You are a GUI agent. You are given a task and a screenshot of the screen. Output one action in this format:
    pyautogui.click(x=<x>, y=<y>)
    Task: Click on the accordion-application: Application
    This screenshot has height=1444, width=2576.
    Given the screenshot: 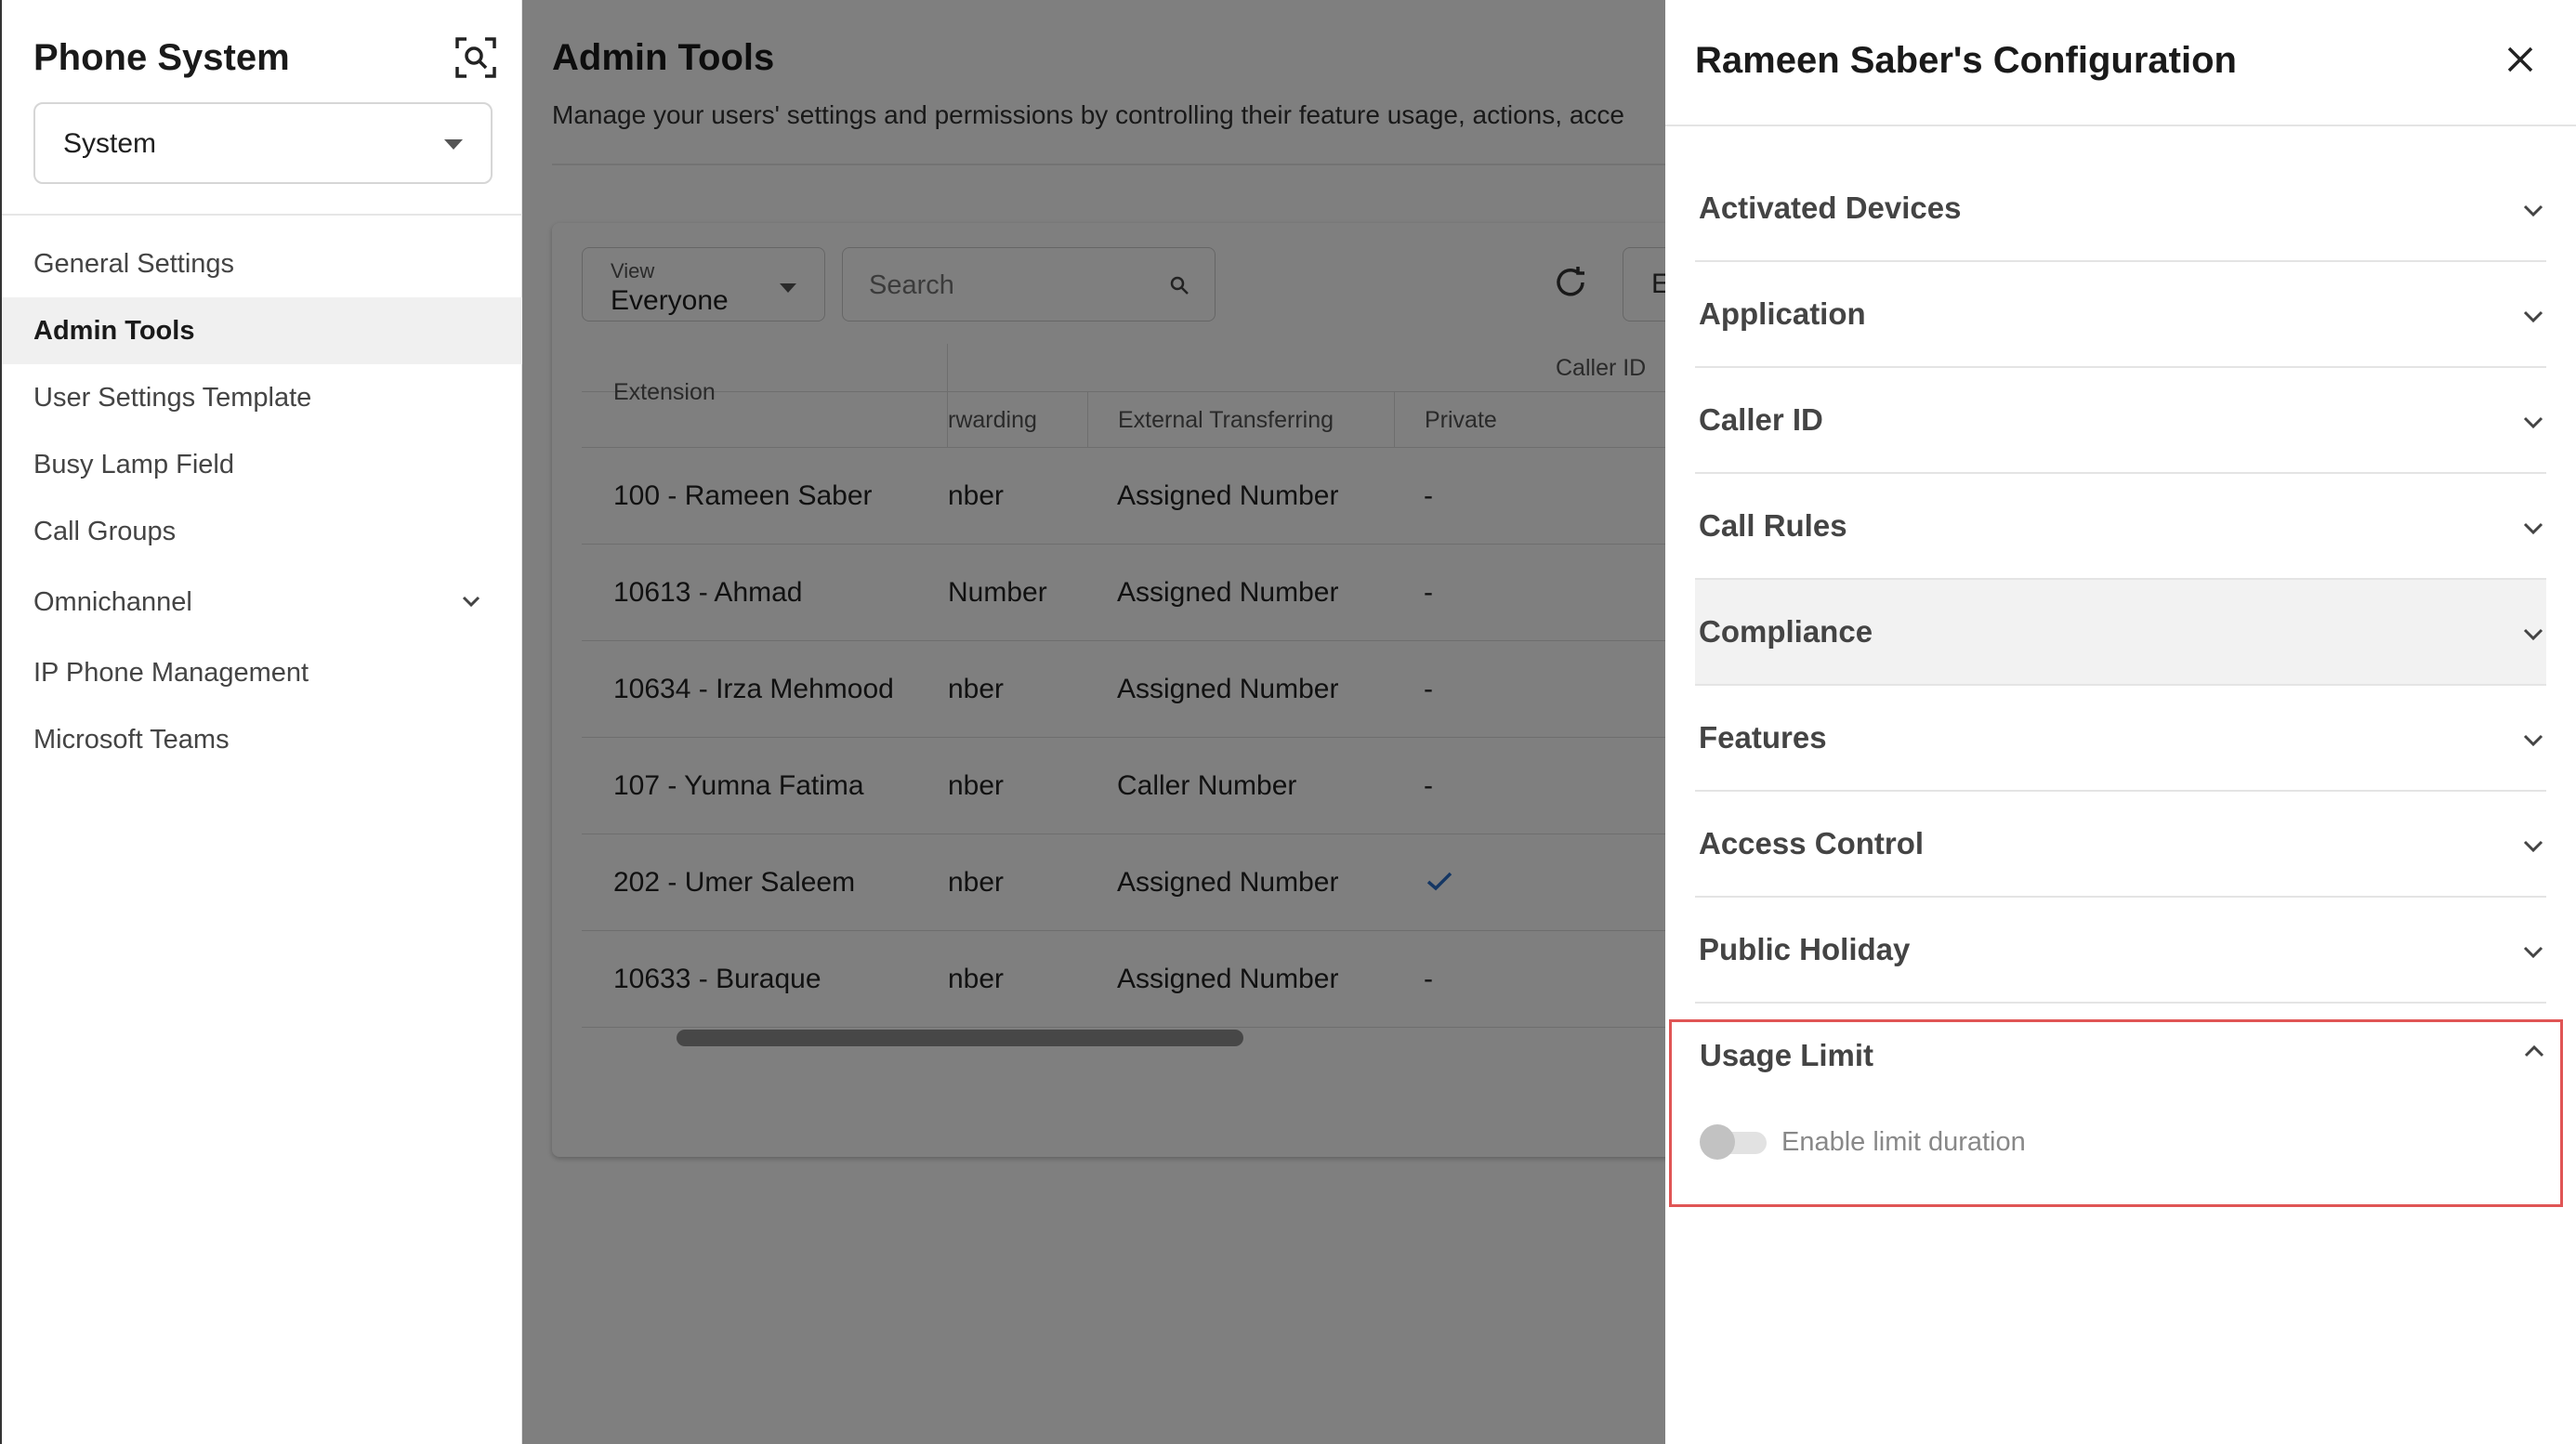 What is the action you would take?
    pyautogui.click(x=2120, y=315)
    